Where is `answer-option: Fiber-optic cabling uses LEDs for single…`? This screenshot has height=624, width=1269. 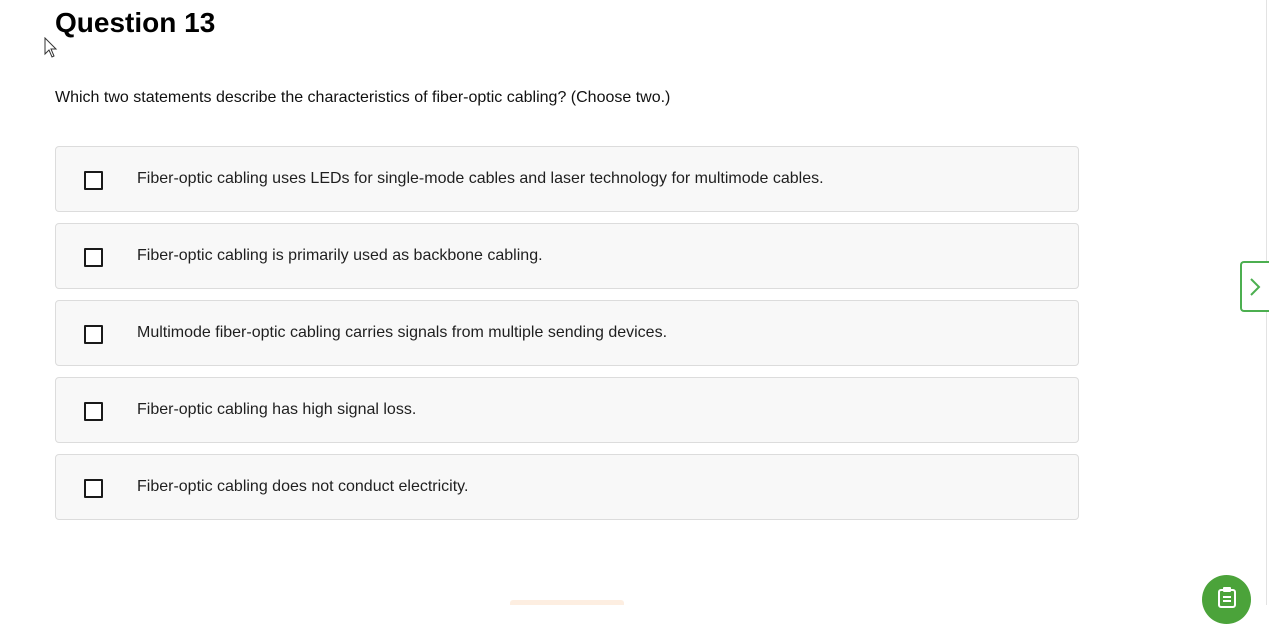
answer-option: Fiber-optic cabling uses LEDs for single… is located at coordinates (567, 179).